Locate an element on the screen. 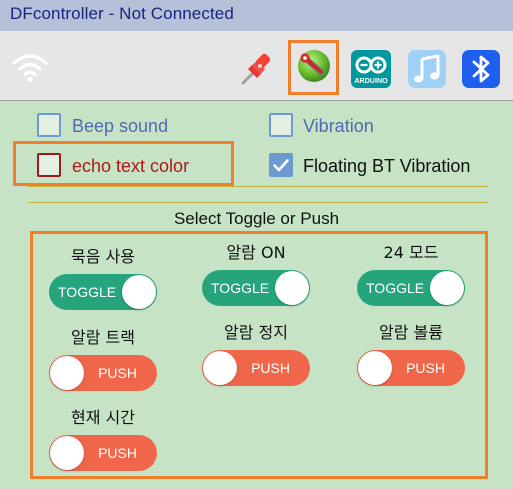 This screenshot has width=513, height=489. button-cell: 묵음 사용 TOGGLE is located at coordinates (103, 278).